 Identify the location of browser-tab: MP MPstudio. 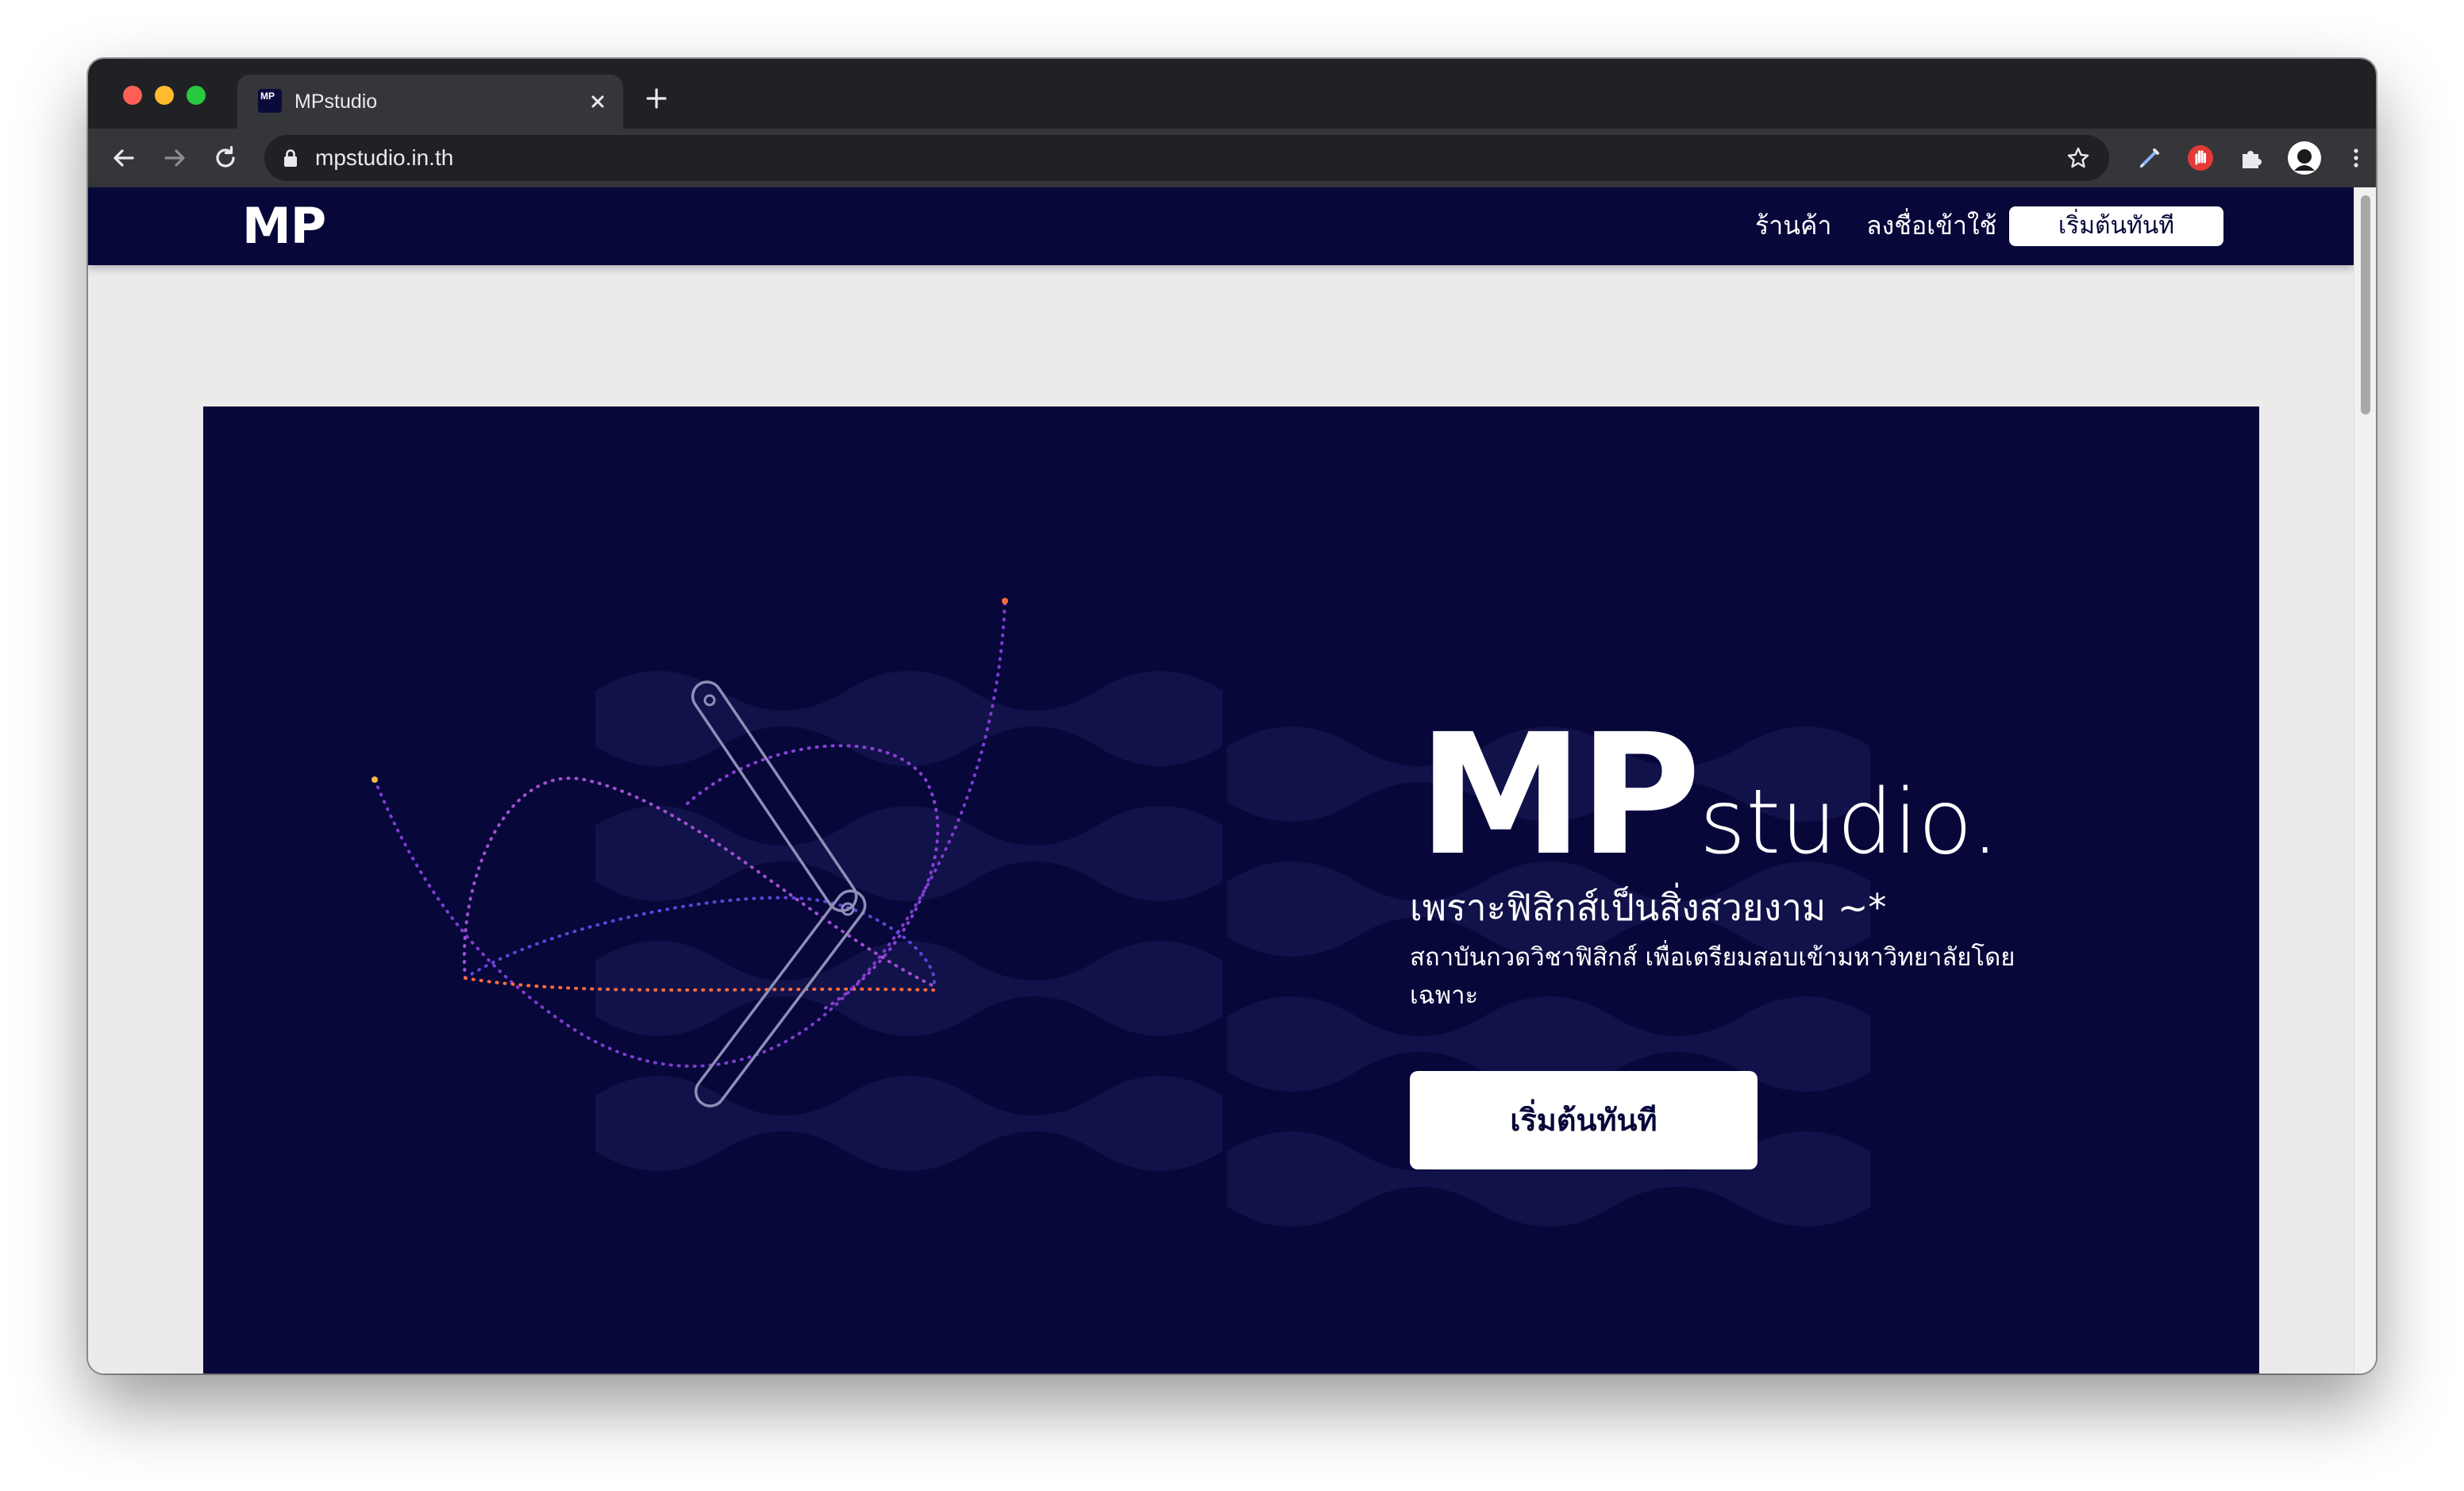
(430, 102).